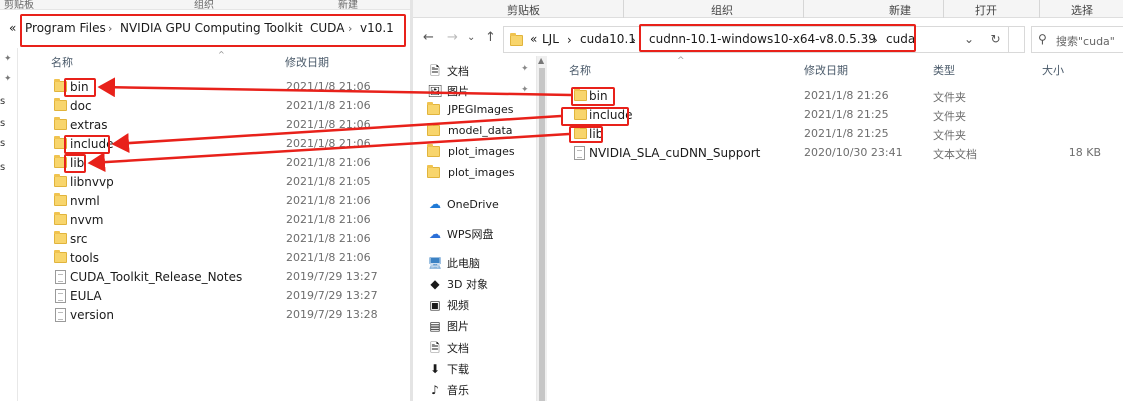 Image resolution: width=1123 pixels, height=401 pixels. Describe the element at coordinates (986, 10) in the screenshot. I see `ribbon-group-open: 打开` at that location.